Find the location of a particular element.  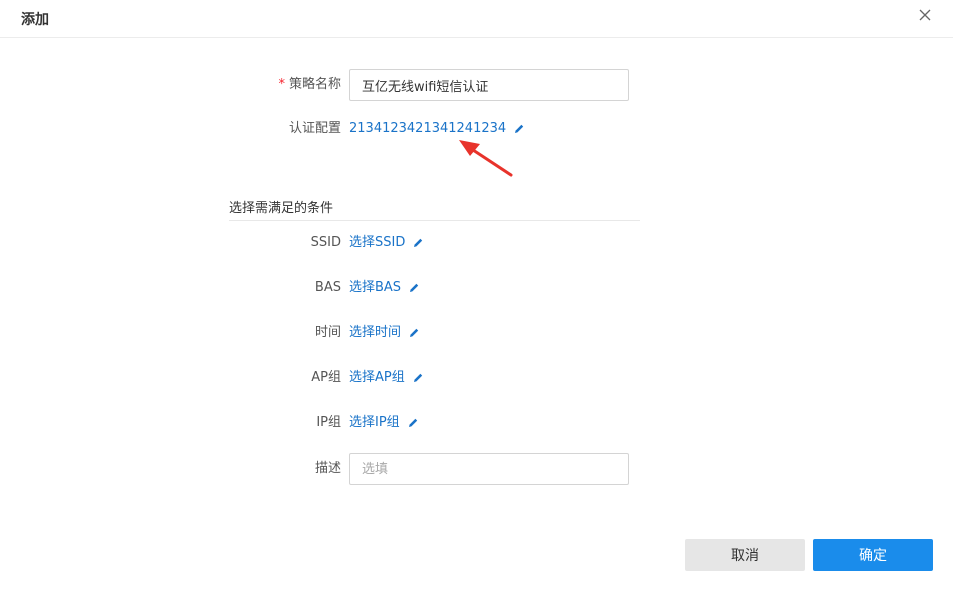

bas-label: BAS is located at coordinates (327, 287).